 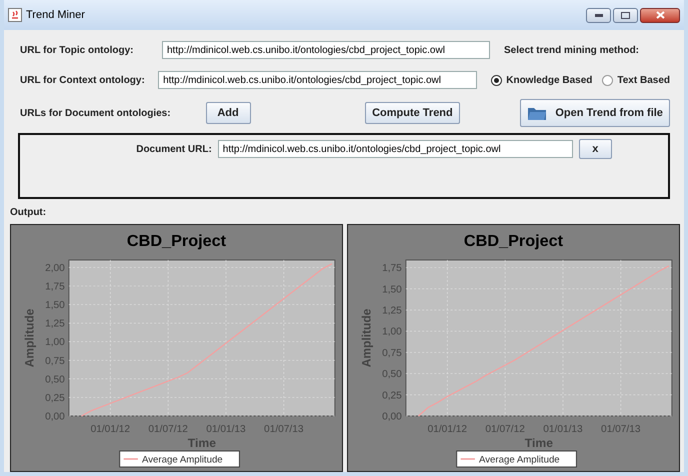 What do you see at coordinates (82, 81) in the screenshot?
I see `field-label: URL for Context ontology:` at bounding box center [82, 81].